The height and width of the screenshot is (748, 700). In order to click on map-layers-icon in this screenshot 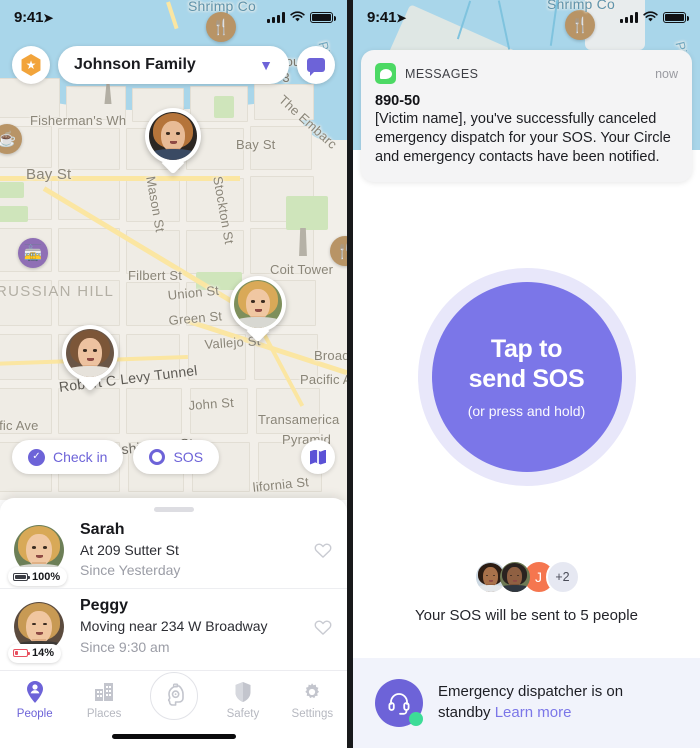, I will do `click(318, 457)`.